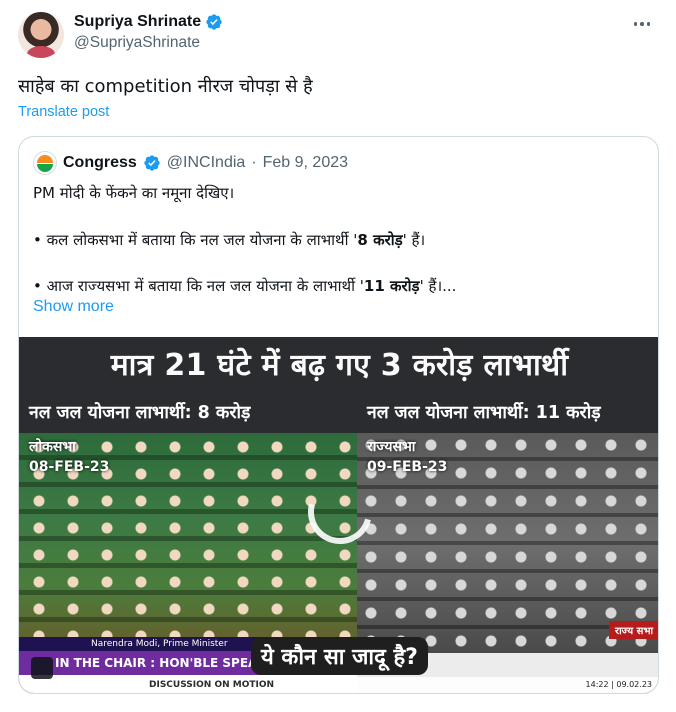 Image resolution: width=676 pixels, height=712 pixels. Describe the element at coordinates (618, 684) in the screenshot. I see `rajya-sabha-timestamp: 14:22 | 09.02.23` at that location.